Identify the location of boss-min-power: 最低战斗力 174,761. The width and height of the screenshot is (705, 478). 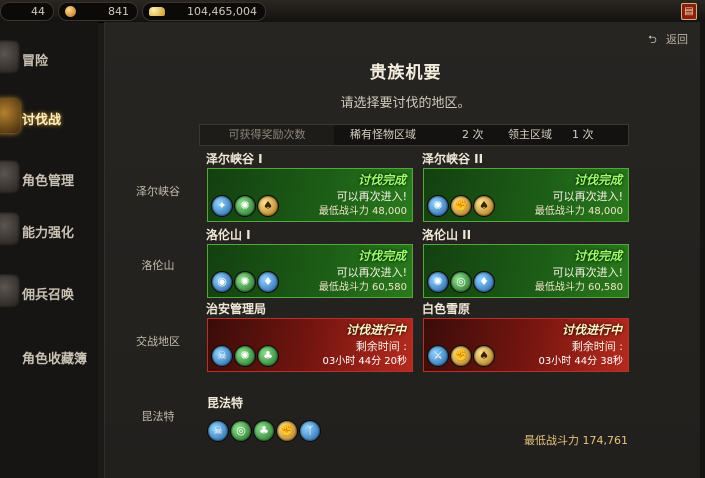
(576, 440).